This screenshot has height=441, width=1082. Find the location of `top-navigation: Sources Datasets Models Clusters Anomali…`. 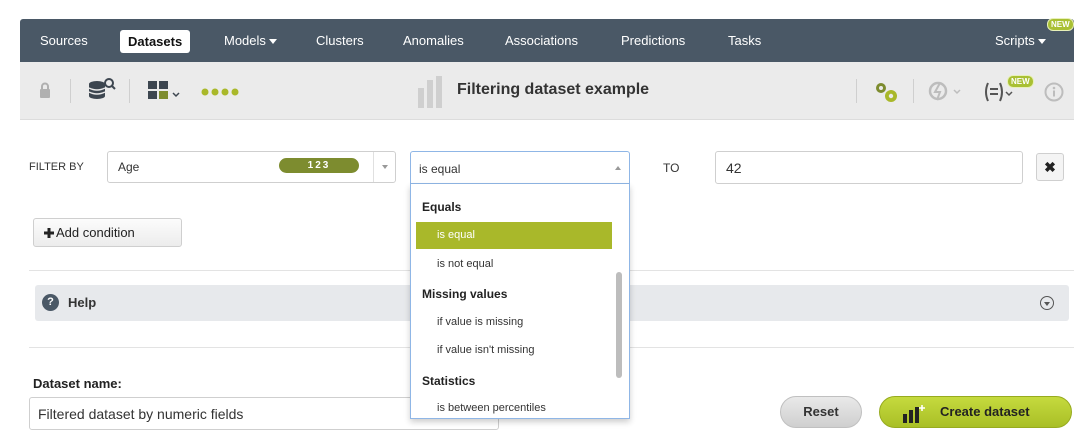

top-navigation: Sources Datasets Models Clusters Anomali… is located at coordinates (547, 40).